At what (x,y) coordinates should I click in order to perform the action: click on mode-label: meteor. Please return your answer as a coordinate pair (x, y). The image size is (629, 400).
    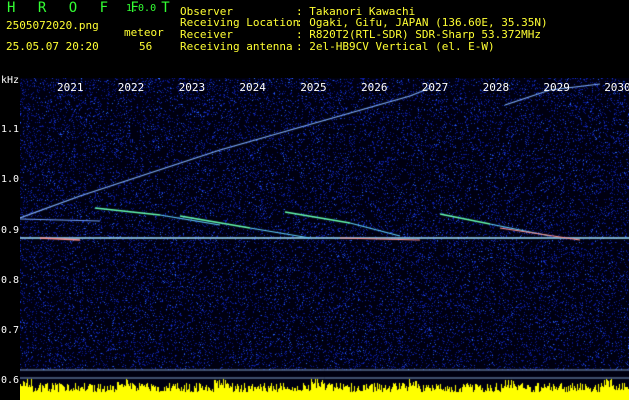
    Looking at the image, I should click on (144, 32).